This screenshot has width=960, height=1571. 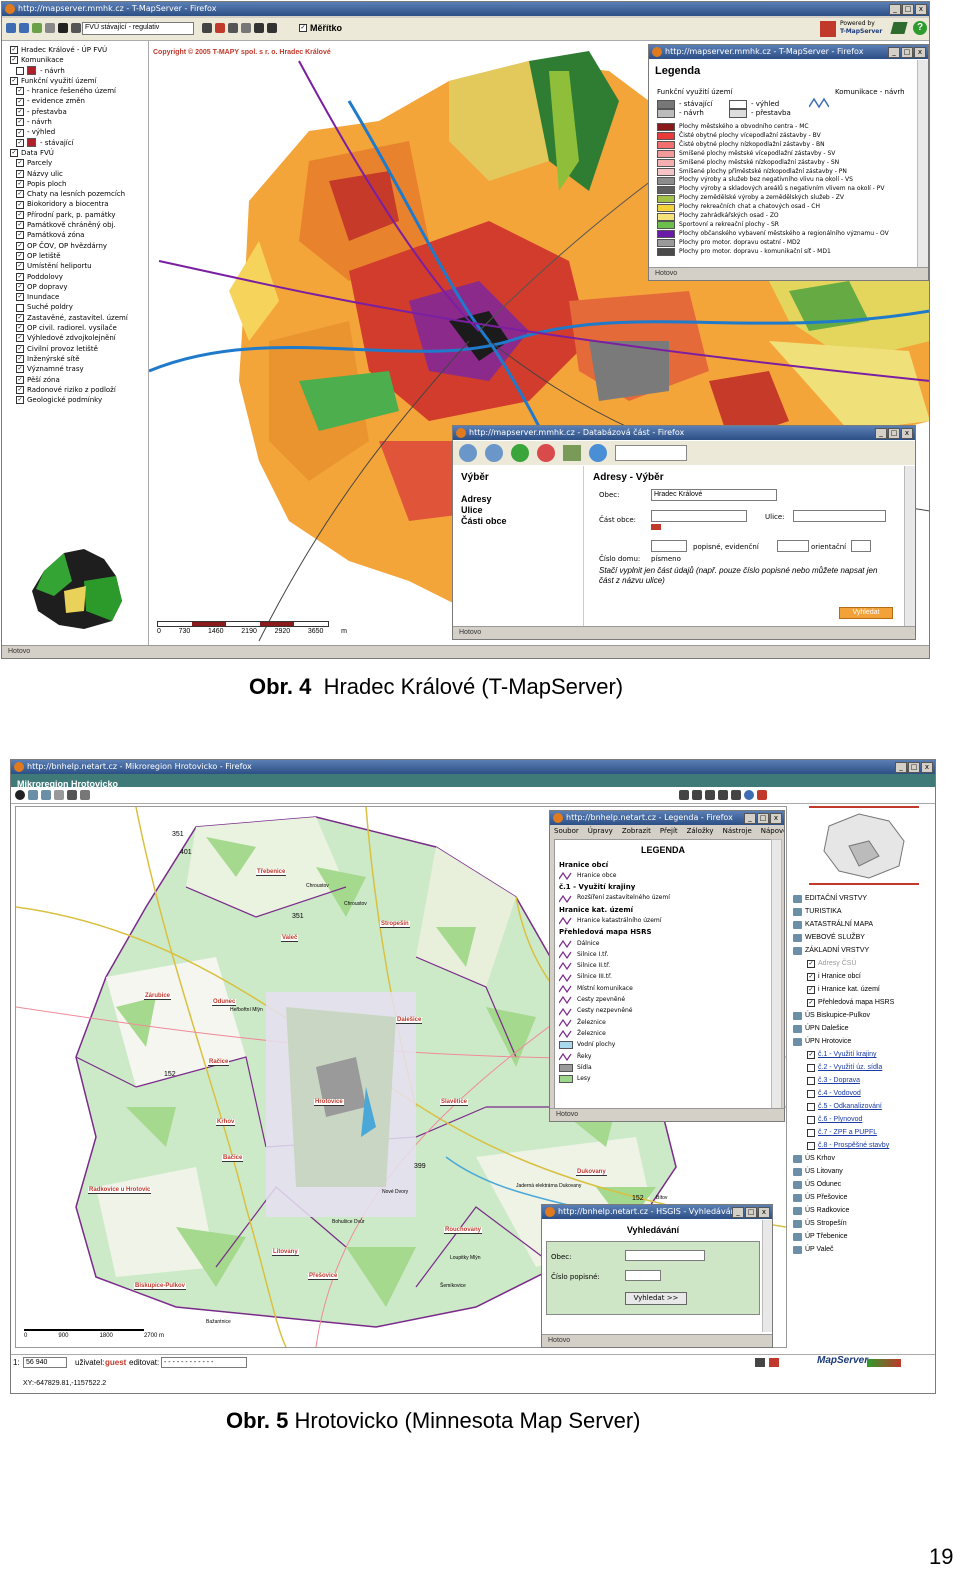 I want to click on layer-tree-item: ÚS Radkovice, so click(x=843, y=1210).